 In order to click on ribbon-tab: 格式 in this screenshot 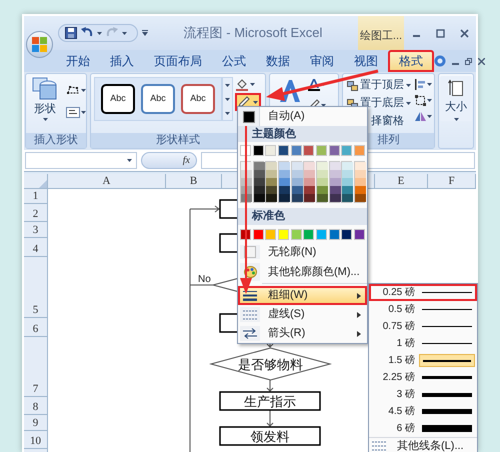, I will do `click(411, 61)`.